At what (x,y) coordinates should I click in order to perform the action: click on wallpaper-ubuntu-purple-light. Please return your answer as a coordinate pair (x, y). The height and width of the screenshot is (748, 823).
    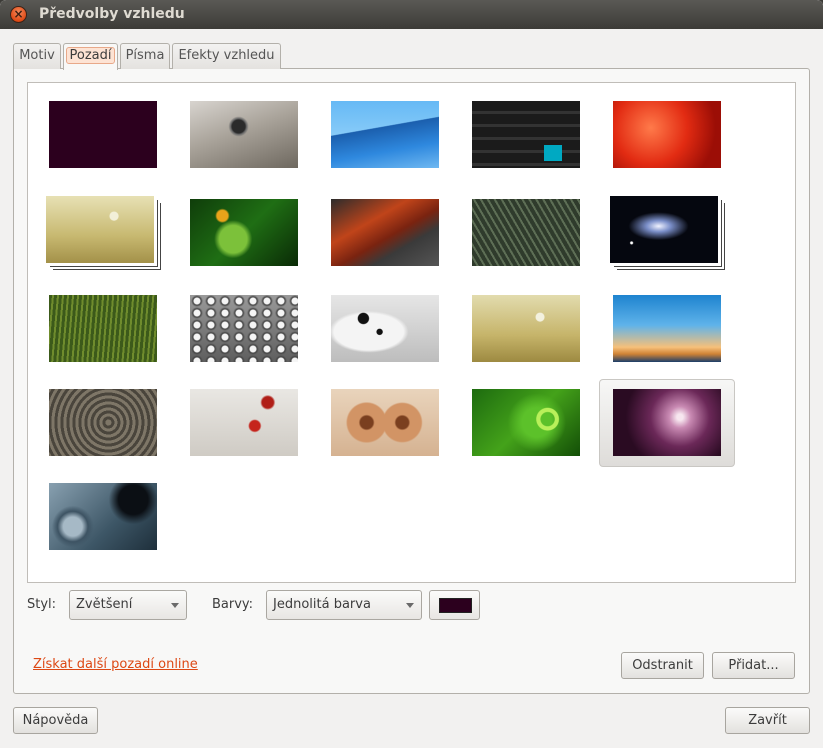
    Looking at the image, I should click on (667, 422).